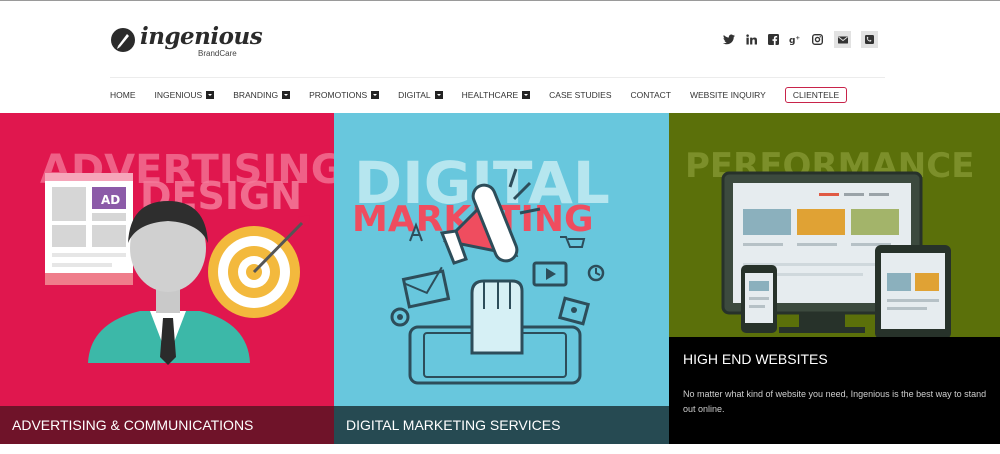 This screenshot has width=1000, height=454. I want to click on brand-name: ingenious, so click(201, 36).